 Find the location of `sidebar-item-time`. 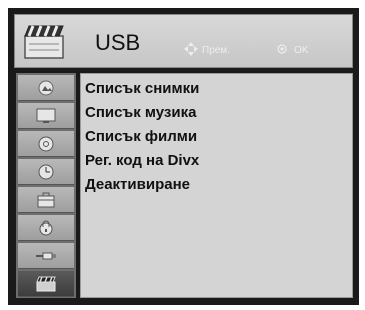

sidebar-item-time is located at coordinates (46, 172).